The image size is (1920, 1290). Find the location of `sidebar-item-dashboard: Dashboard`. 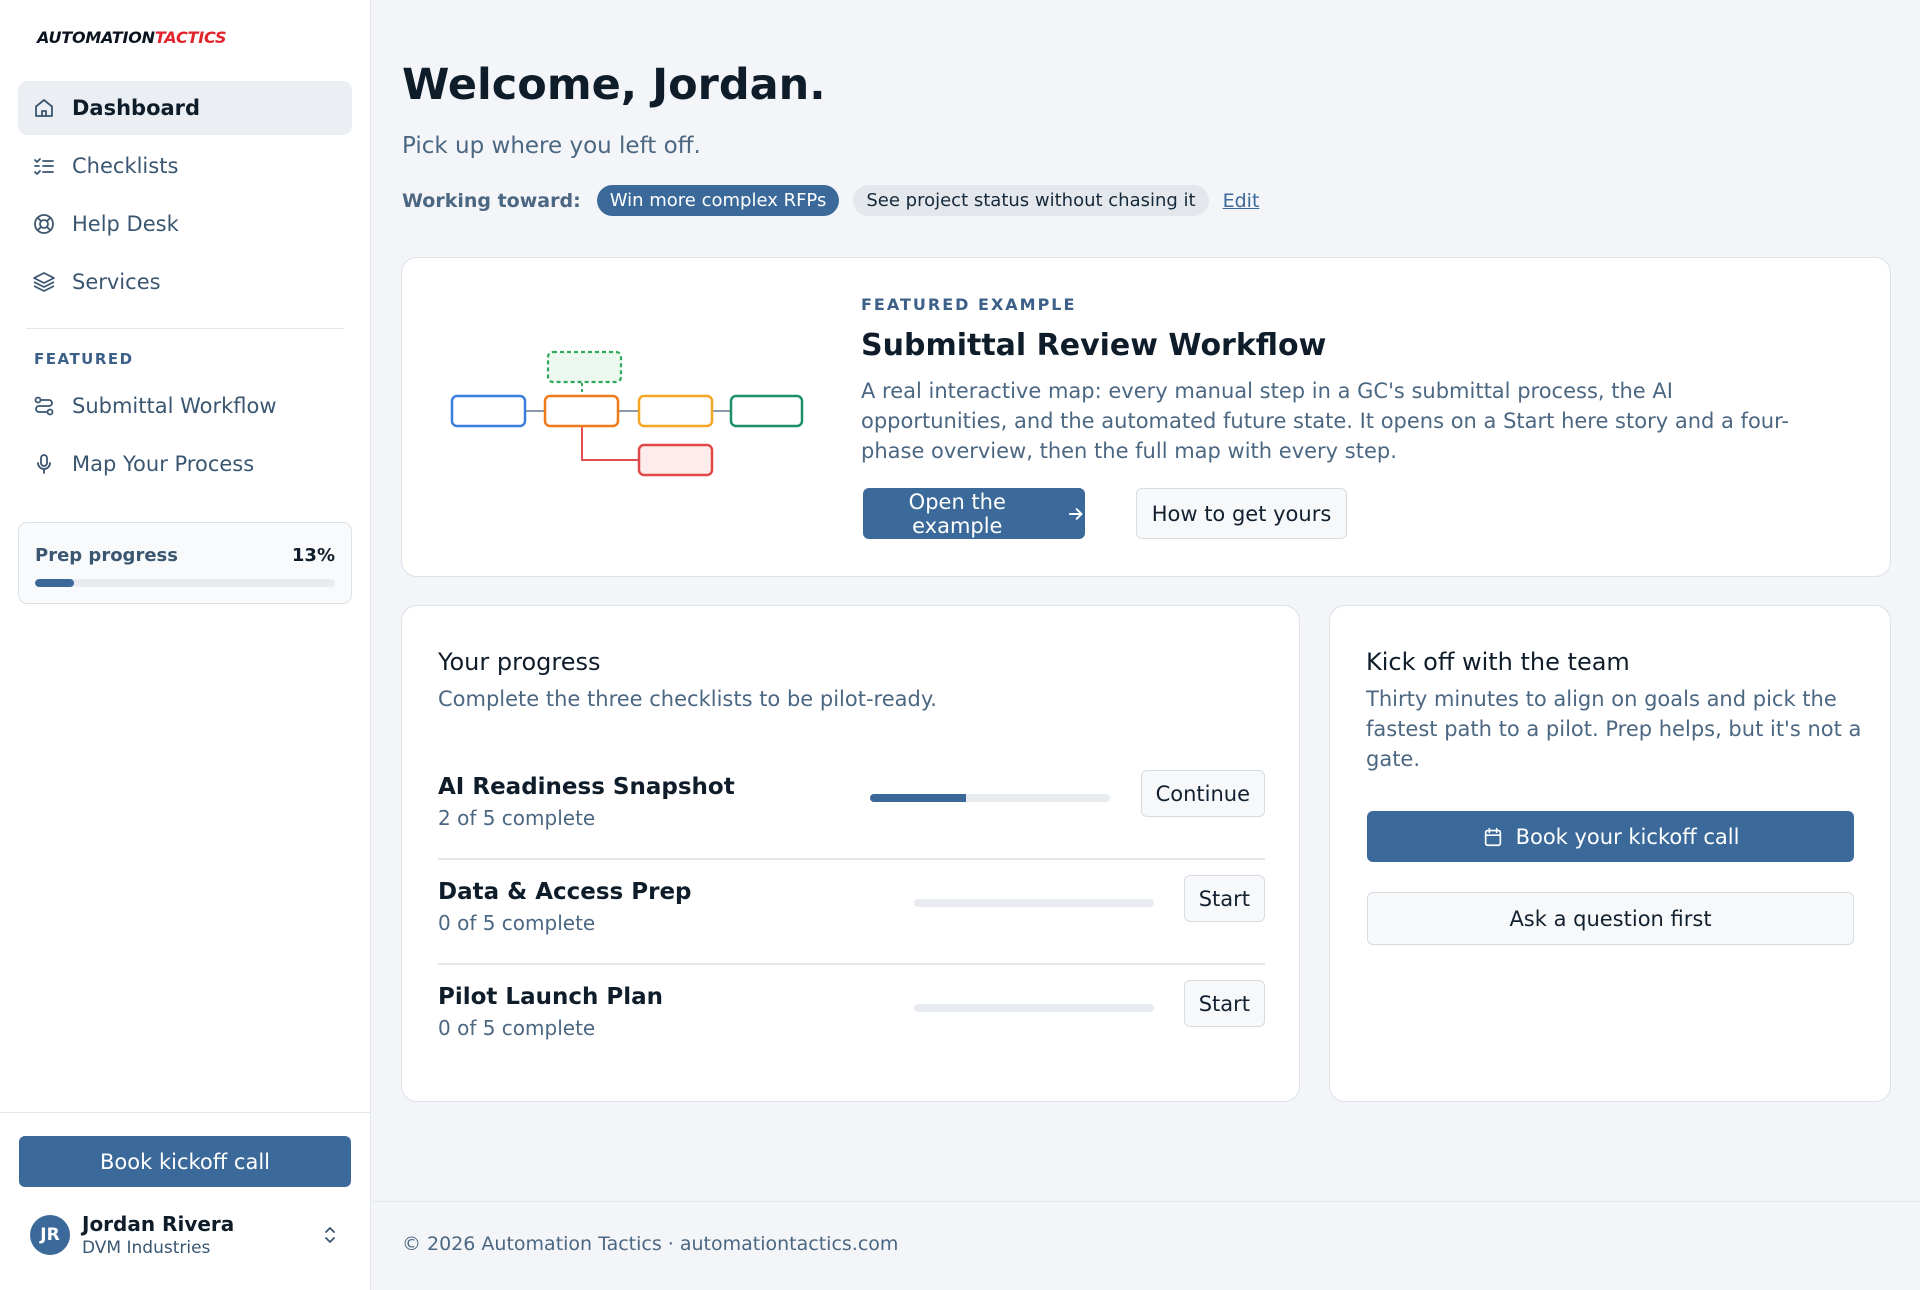

sidebar-item-dashboard: Dashboard is located at coordinates (185, 108).